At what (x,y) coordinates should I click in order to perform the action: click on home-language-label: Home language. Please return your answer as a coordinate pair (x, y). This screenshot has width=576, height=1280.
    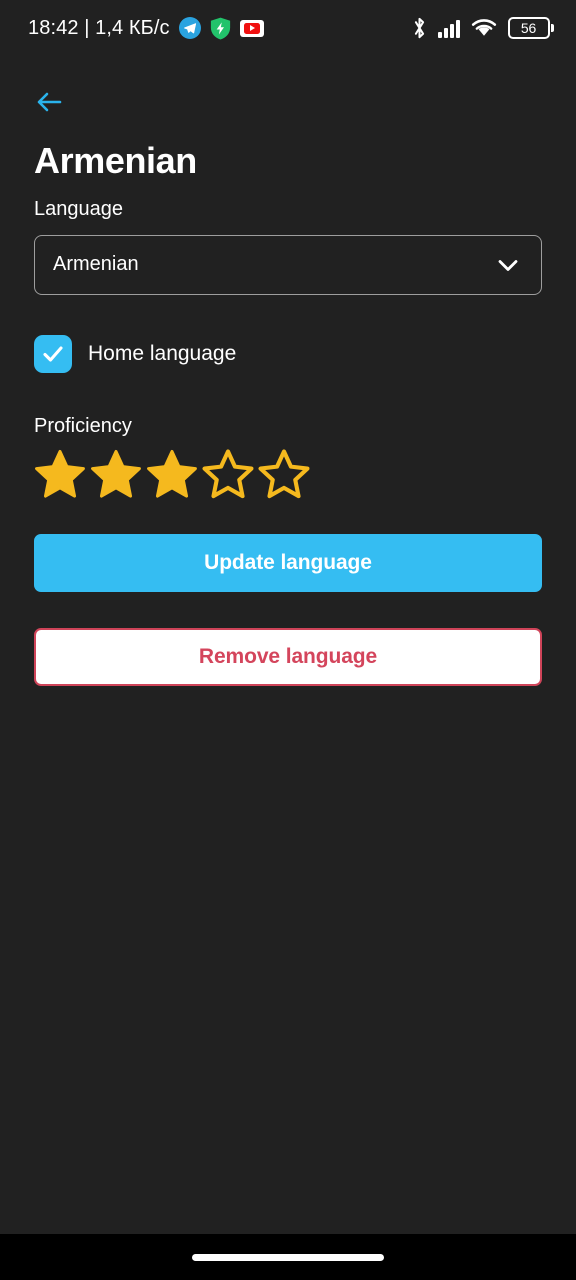
    Looking at the image, I should click on (162, 353).